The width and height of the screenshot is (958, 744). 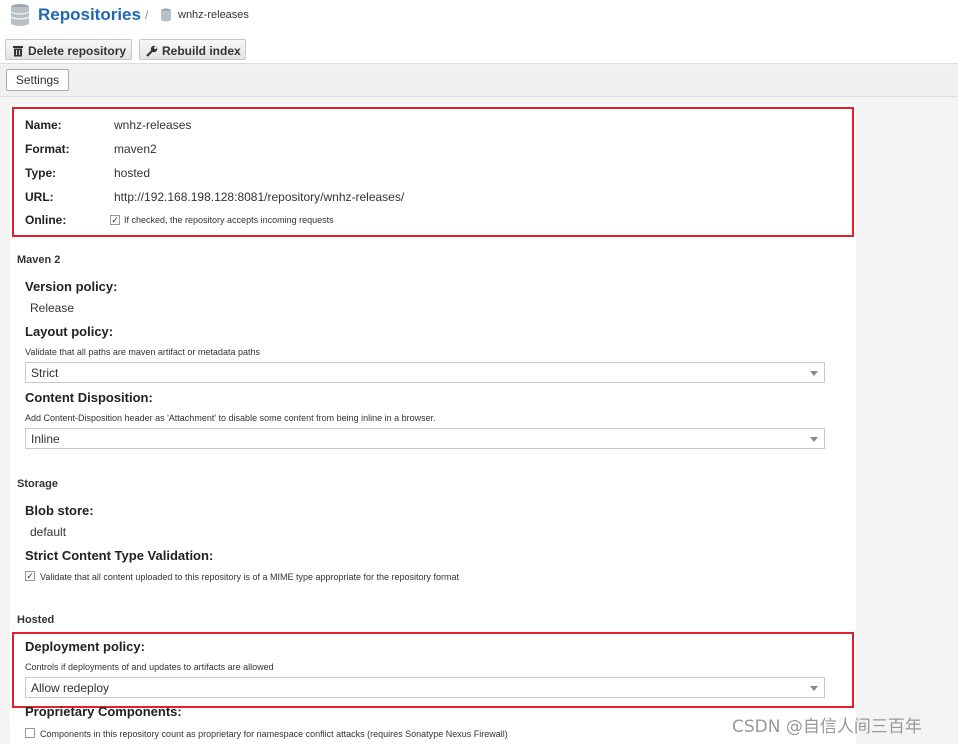 What do you see at coordinates (46, 220) in the screenshot?
I see `online-label: Online:` at bounding box center [46, 220].